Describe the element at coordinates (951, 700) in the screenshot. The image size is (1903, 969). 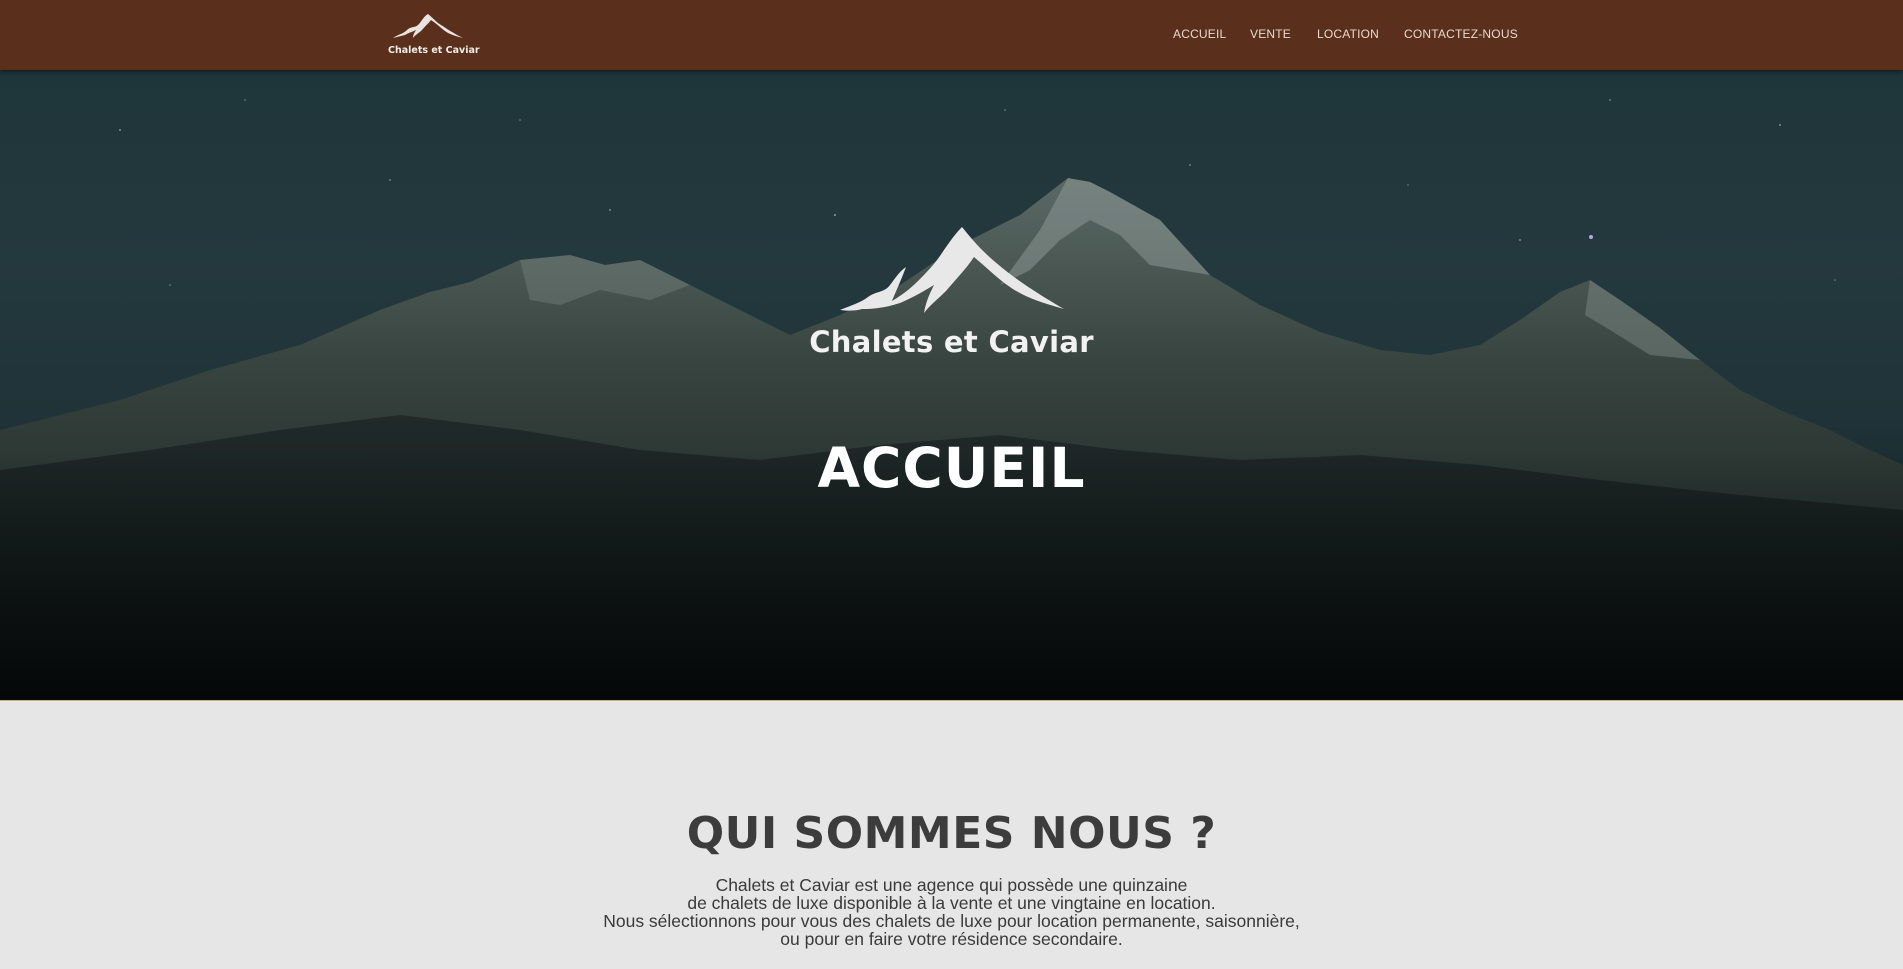
I see `hero-divider` at that location.